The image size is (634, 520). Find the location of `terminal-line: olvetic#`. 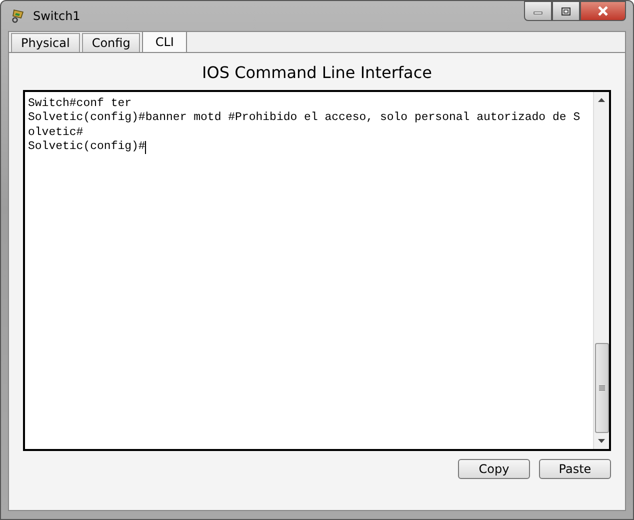

terminal-line: olvetic# is located at coordinates (56, 133).